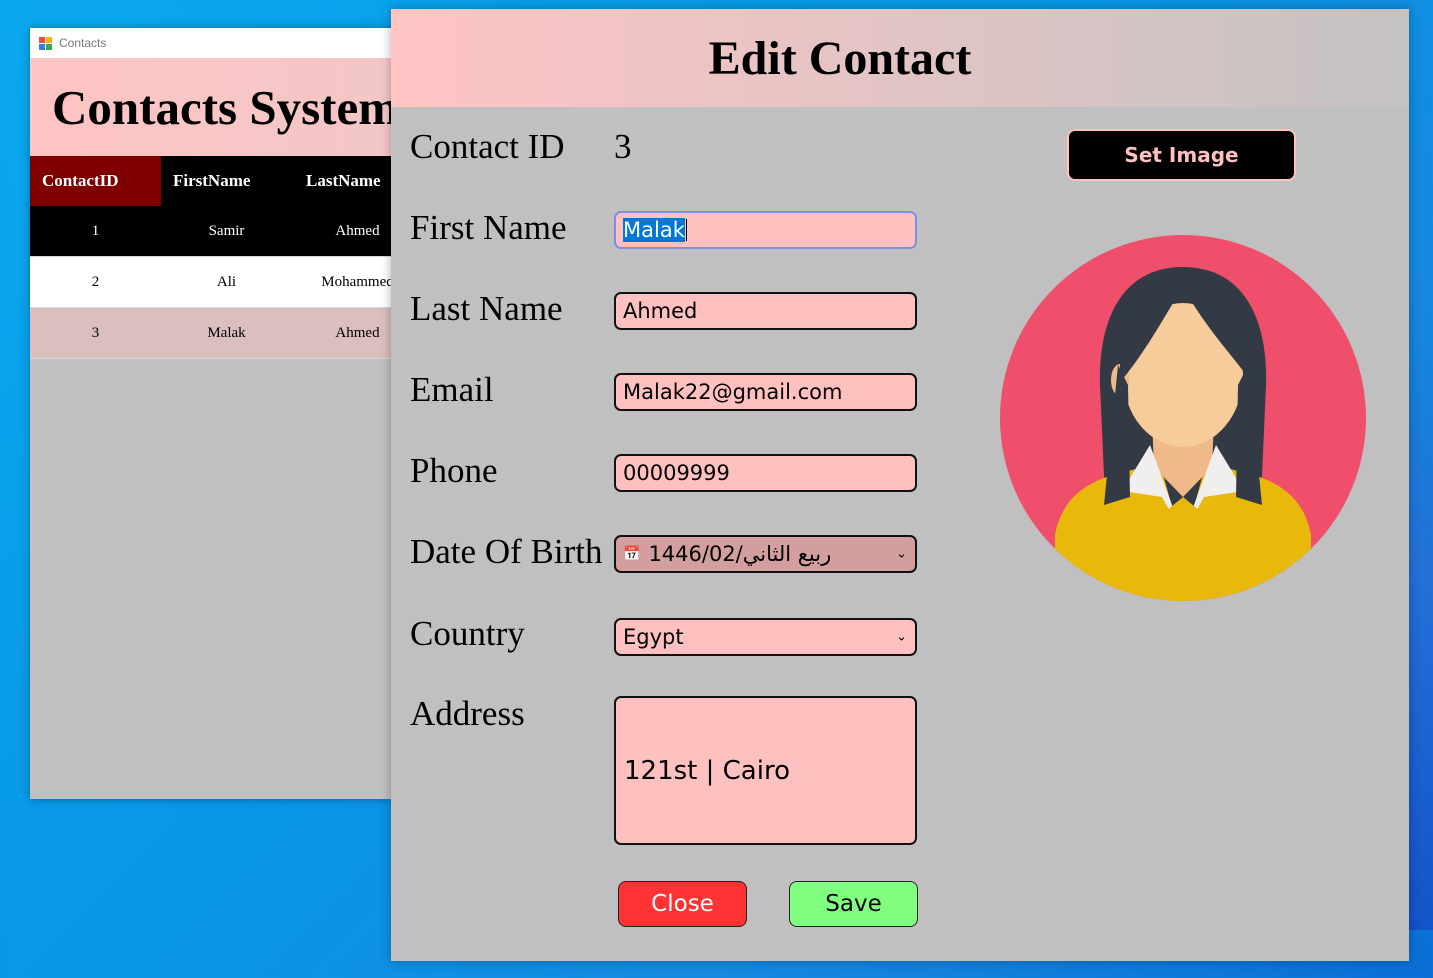  Describe the element at coordinates (676, 473) in the screenshot. I see `phone-value: 00009999` at that location.